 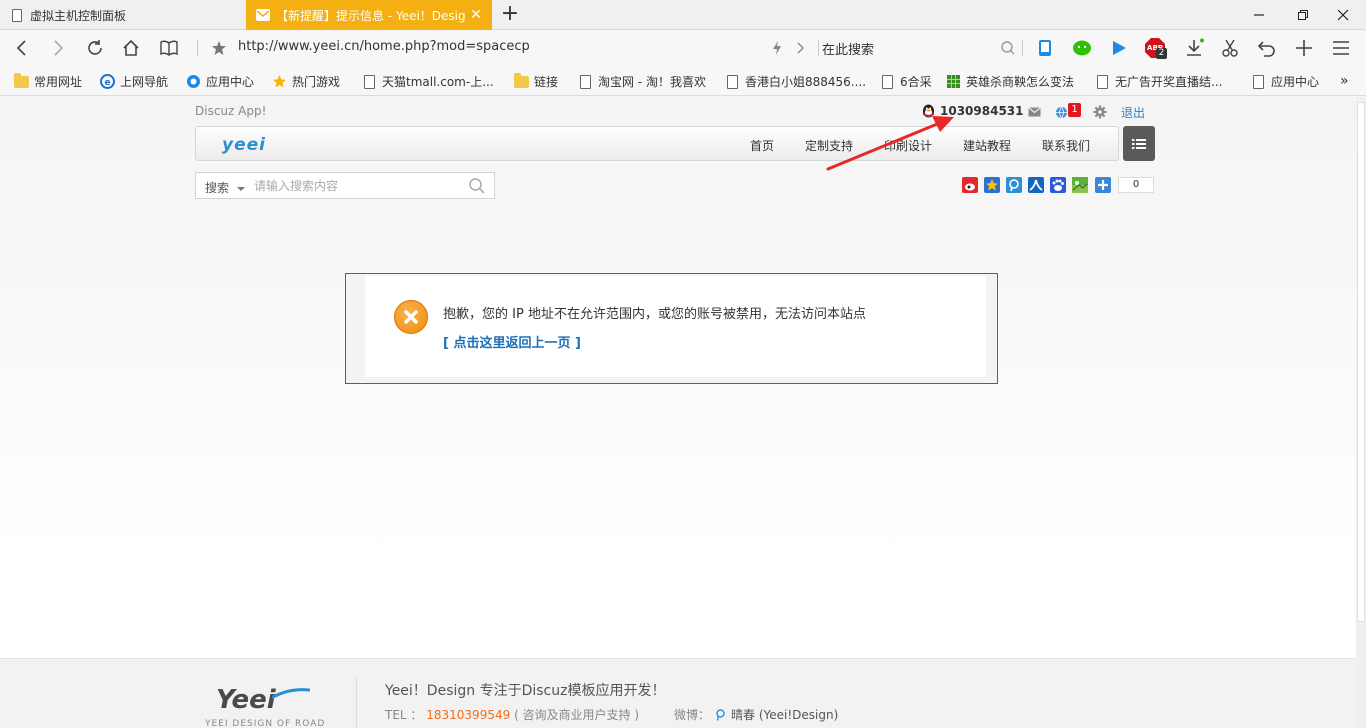 I want to click on bookmark-item: 常用网址, so click(x=48, y=81).